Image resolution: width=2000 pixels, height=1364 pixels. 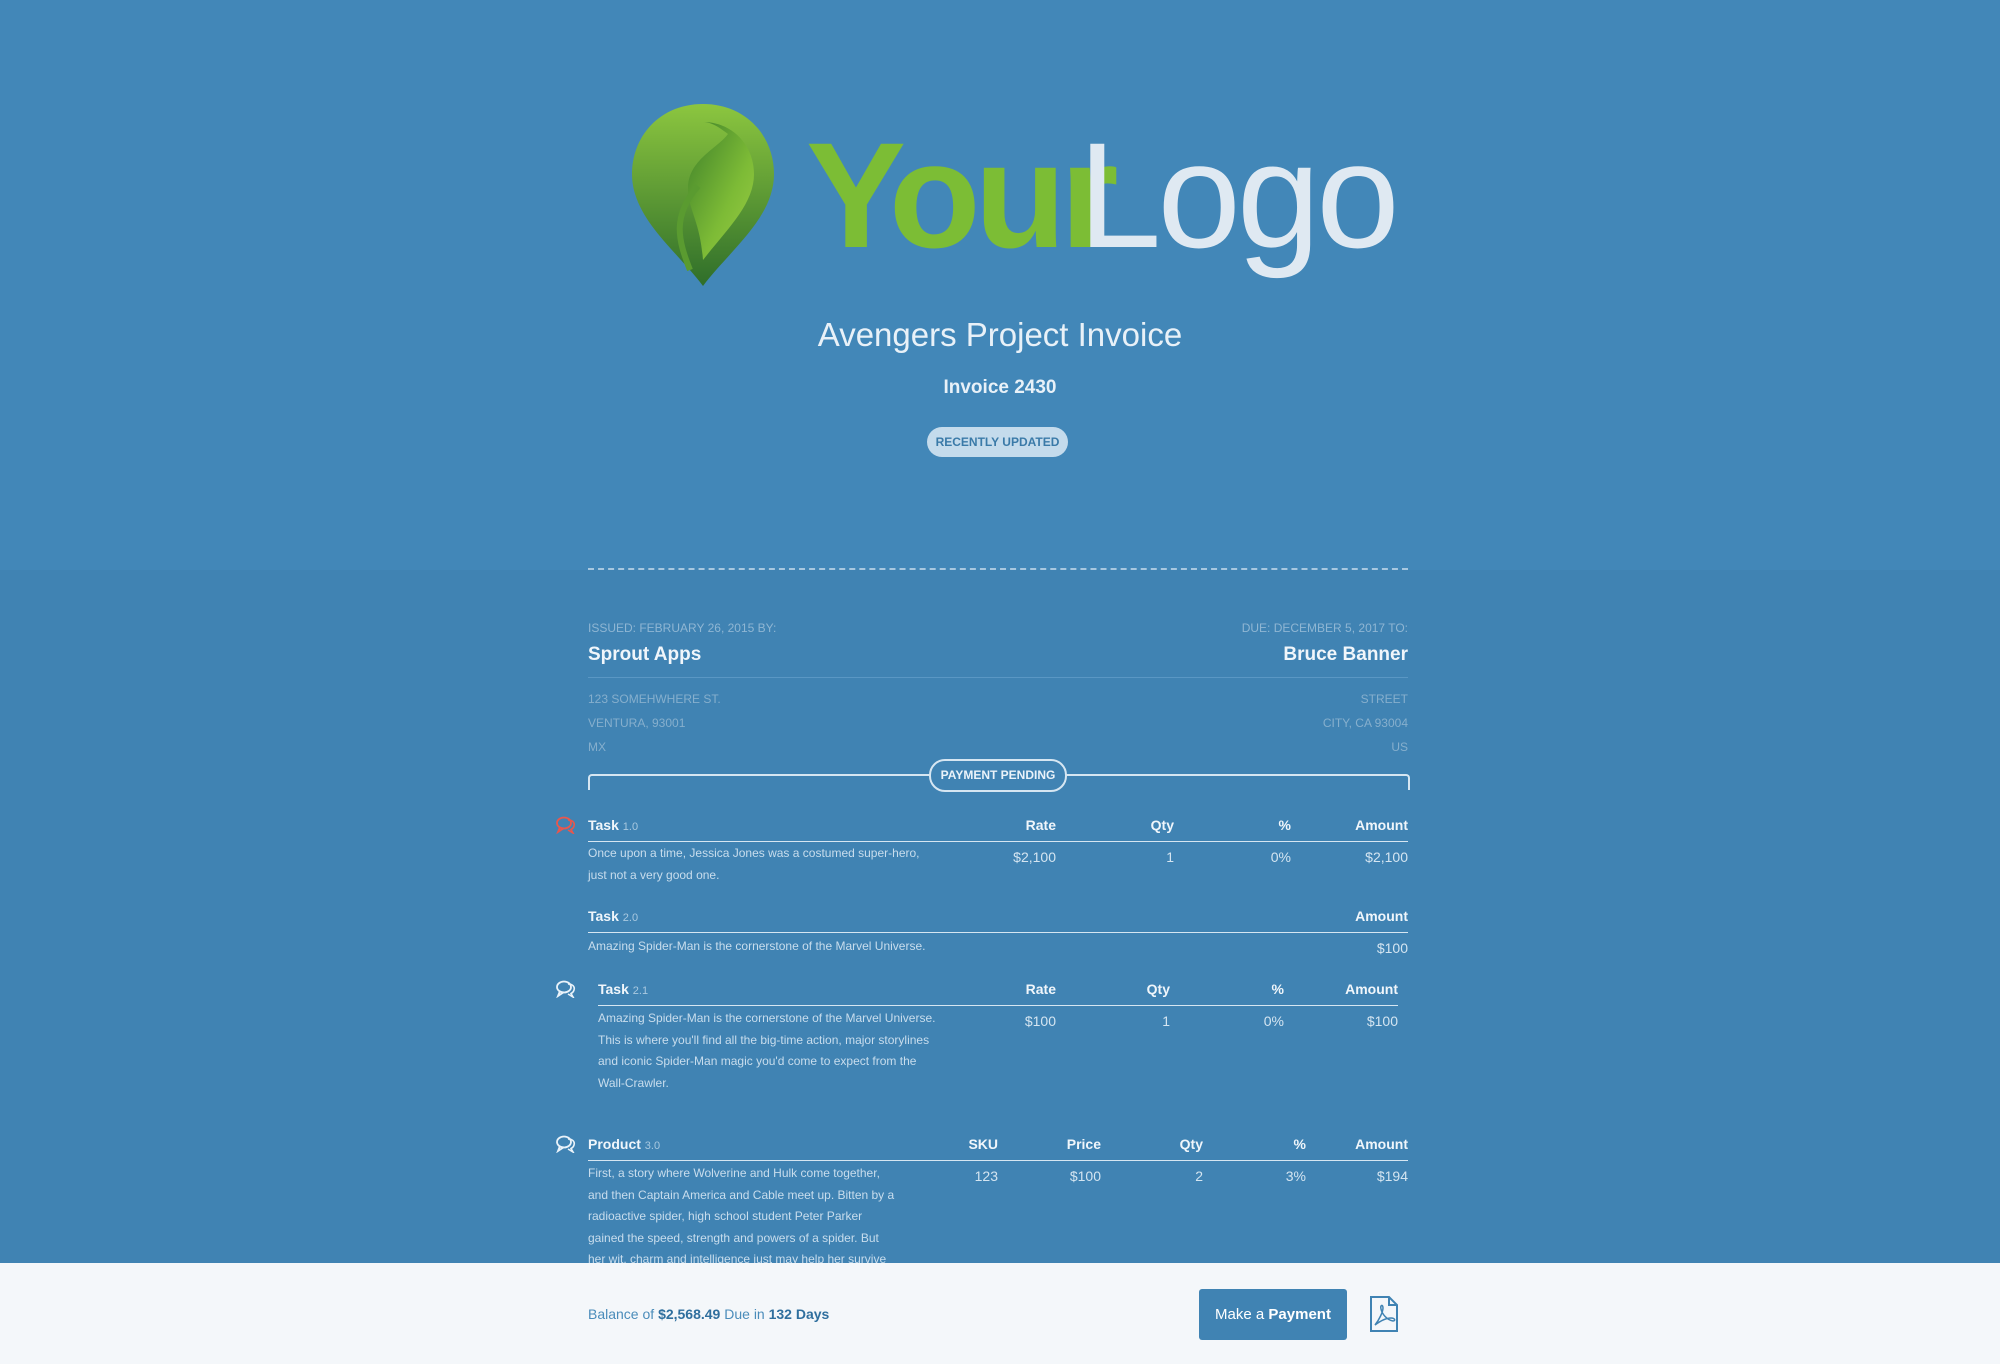 What do you see at coordinates (1240, 1314) in the screenshot?
I see `pay-button-prefix: Make a` at bounding box center [1240, 1314].